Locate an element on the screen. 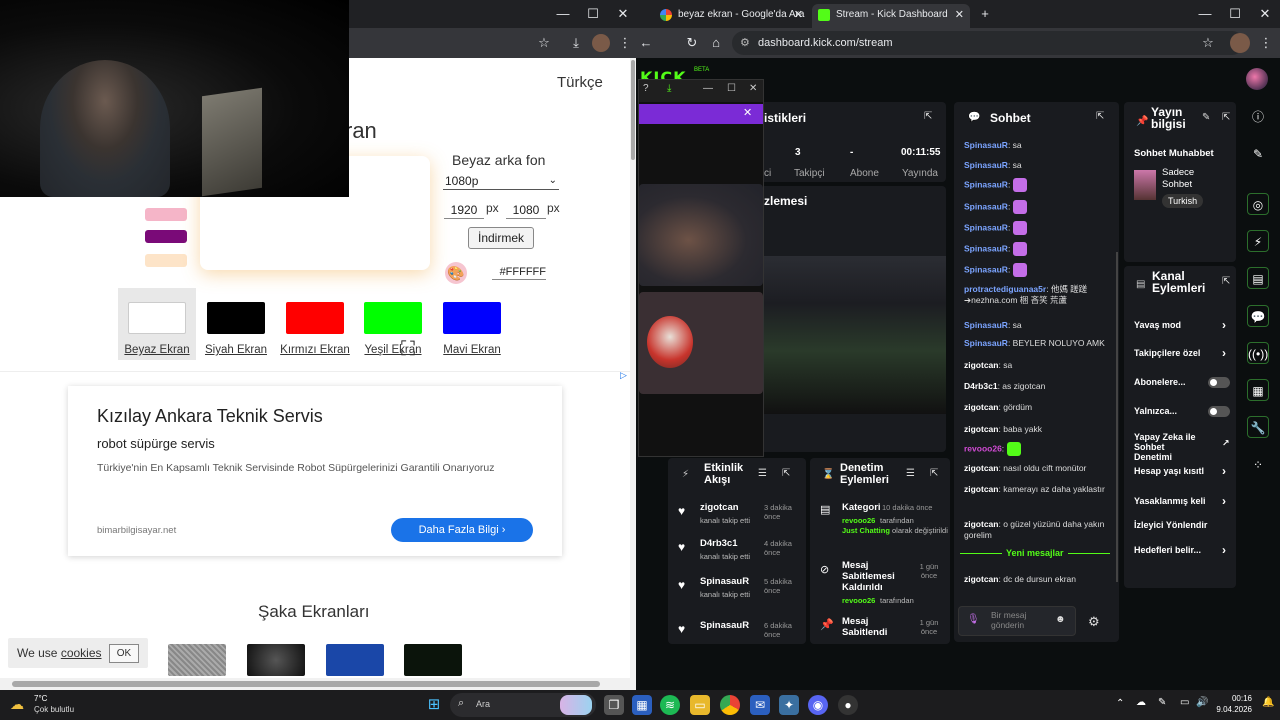 The width and height of the screenshot is (1280, 720). discord-icon: ◉ is located at coordinates (818, 705).